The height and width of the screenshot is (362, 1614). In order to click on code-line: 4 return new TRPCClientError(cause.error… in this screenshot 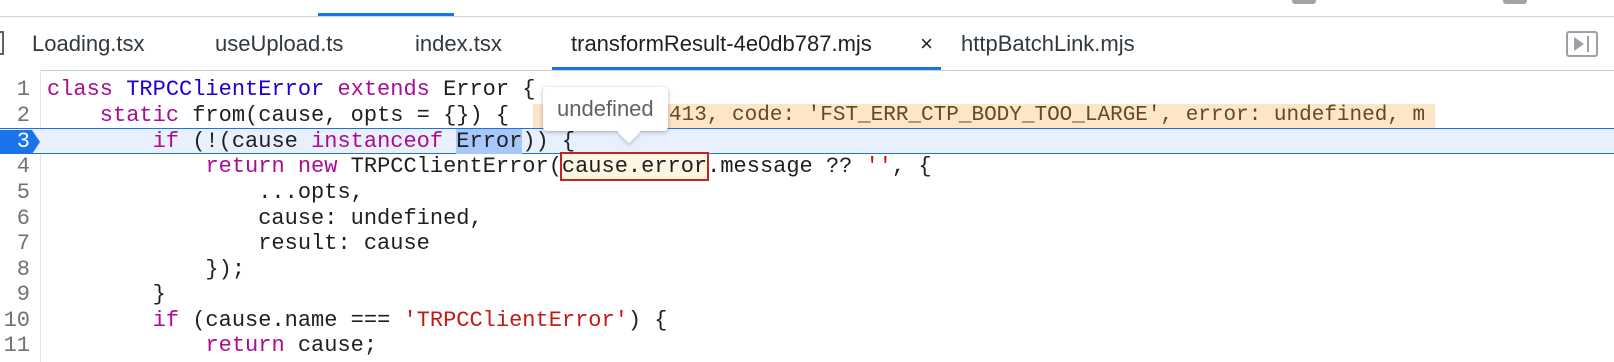, I will do `click(807, 166)`.